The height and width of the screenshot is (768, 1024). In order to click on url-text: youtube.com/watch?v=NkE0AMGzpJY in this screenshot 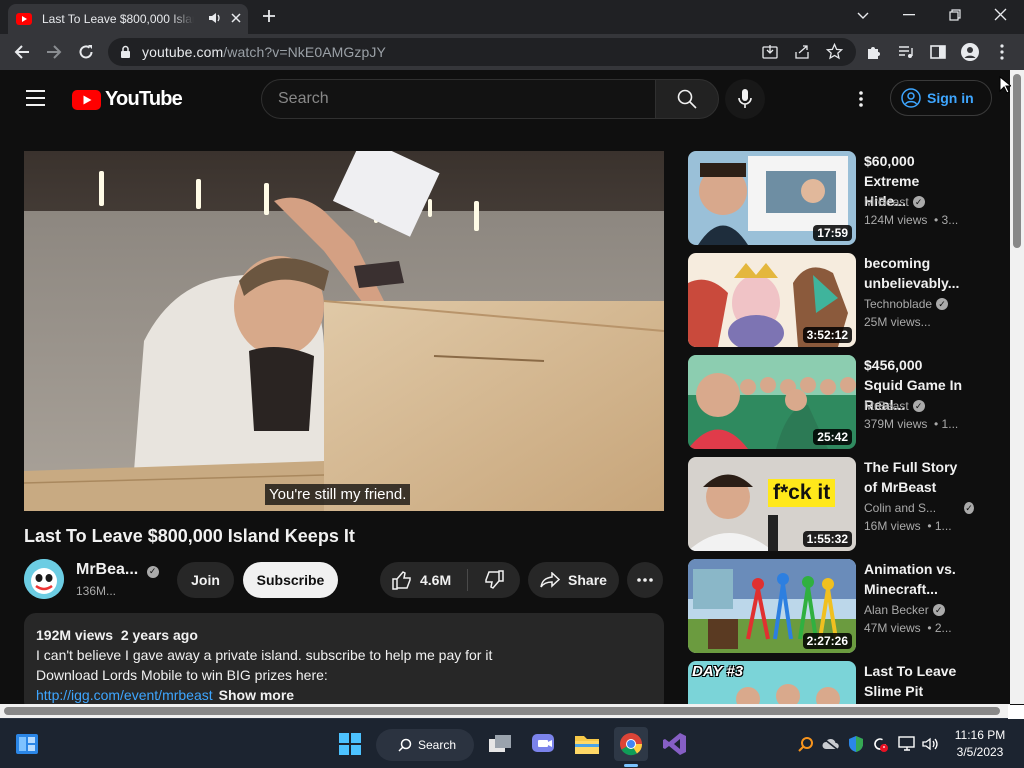, I will do `click(264, 52)`.